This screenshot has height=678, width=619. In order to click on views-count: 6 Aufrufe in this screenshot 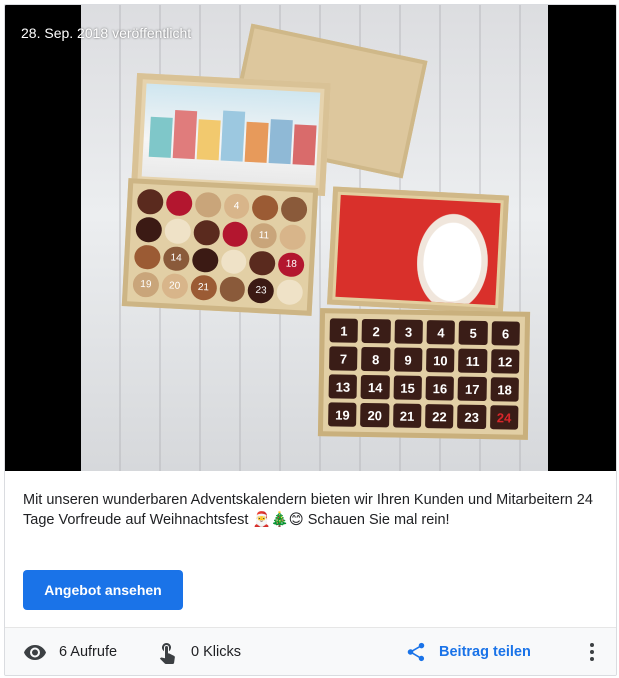, I will do `click(88, 652)`.